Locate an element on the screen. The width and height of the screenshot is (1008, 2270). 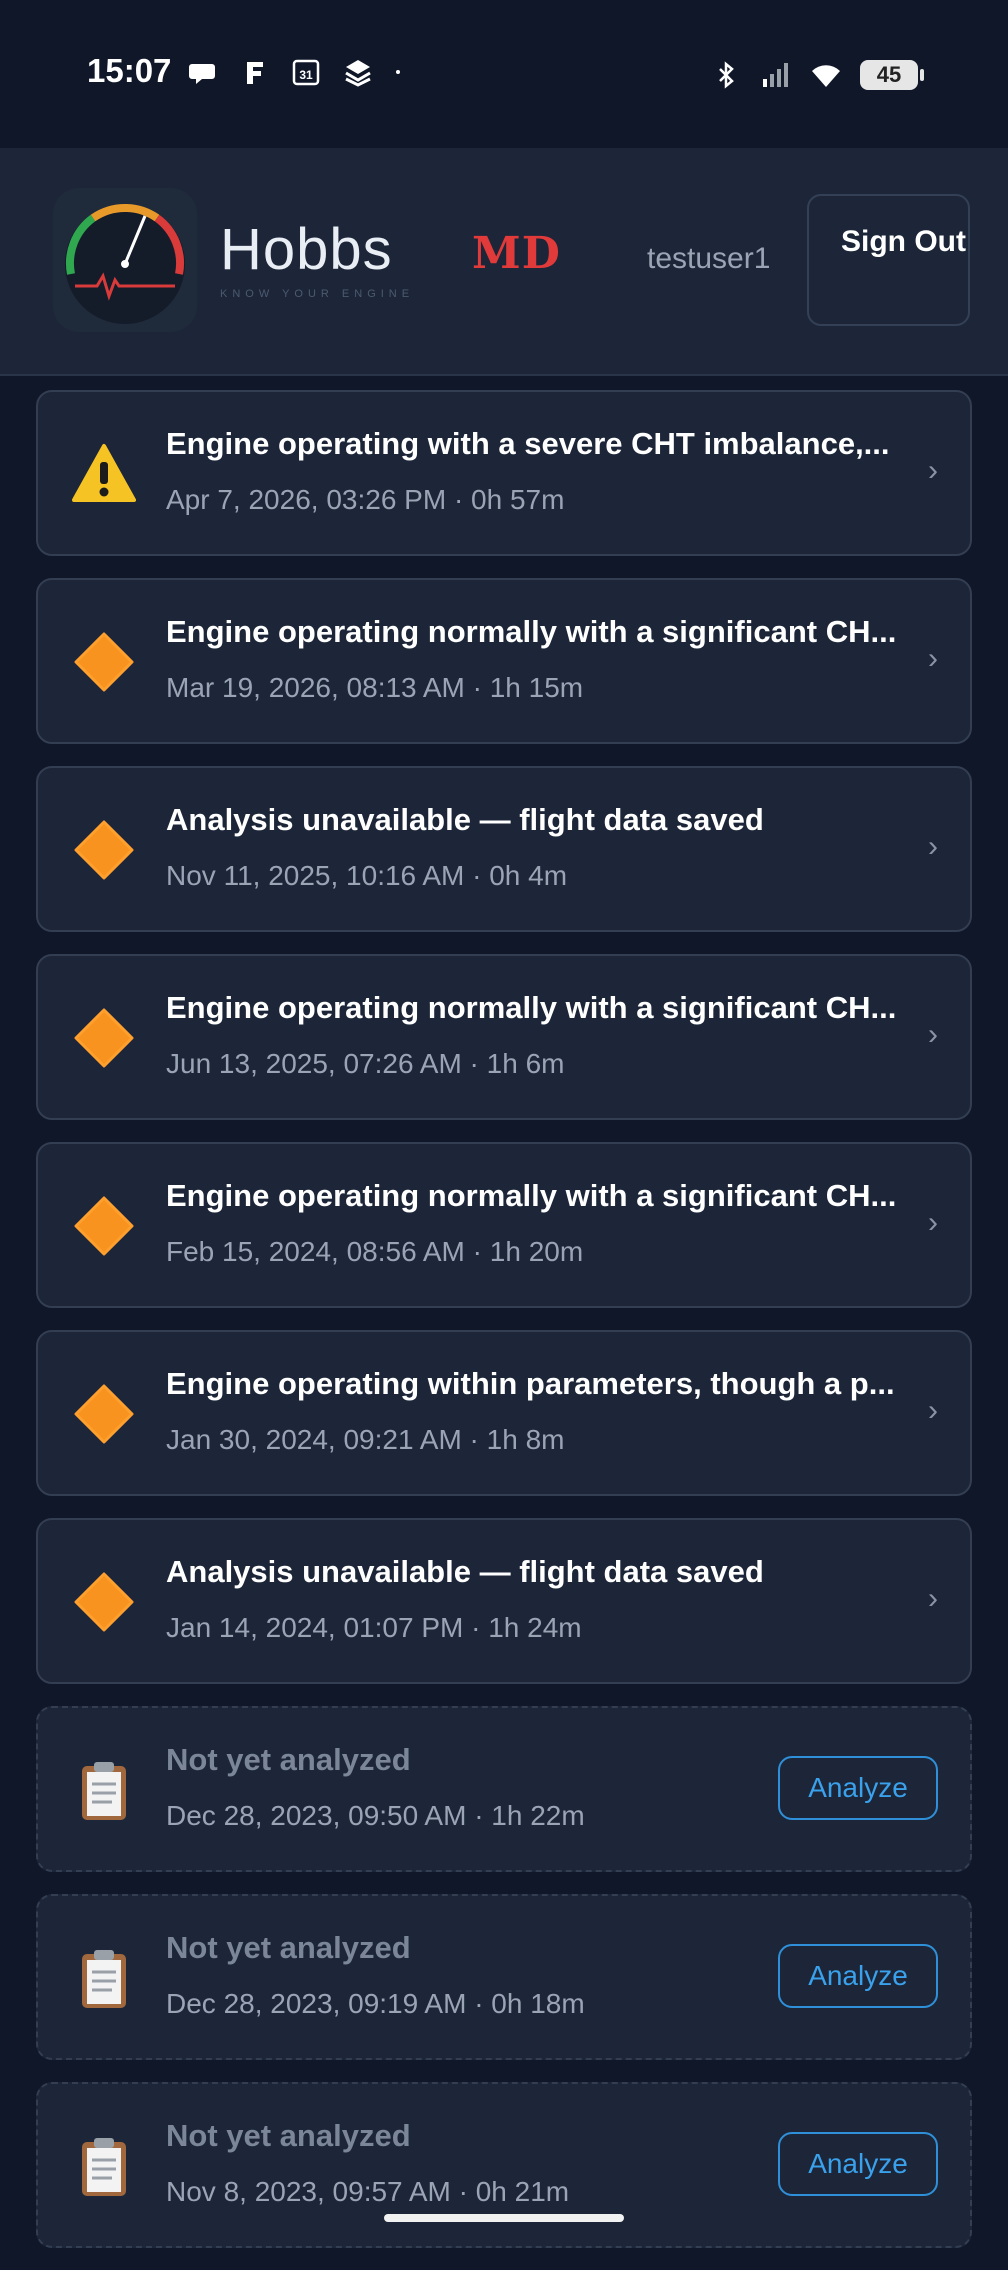
status-time: 15:07 is located at coordinates (129, 70).